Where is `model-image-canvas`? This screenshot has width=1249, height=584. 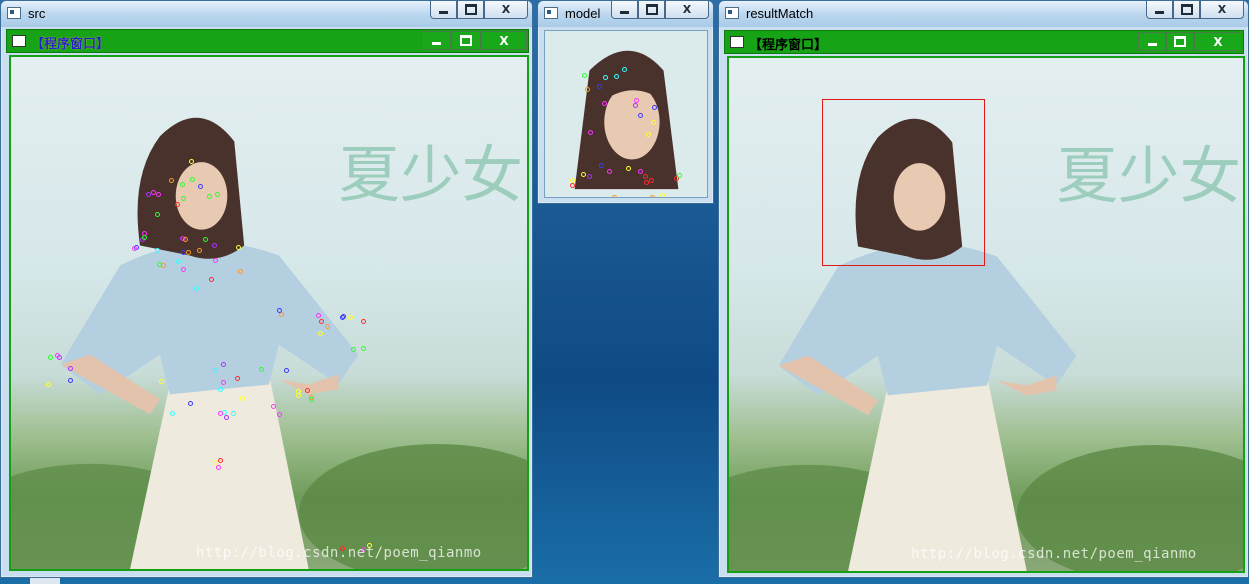
model-image-canvas is located at coordinates (626, 114).